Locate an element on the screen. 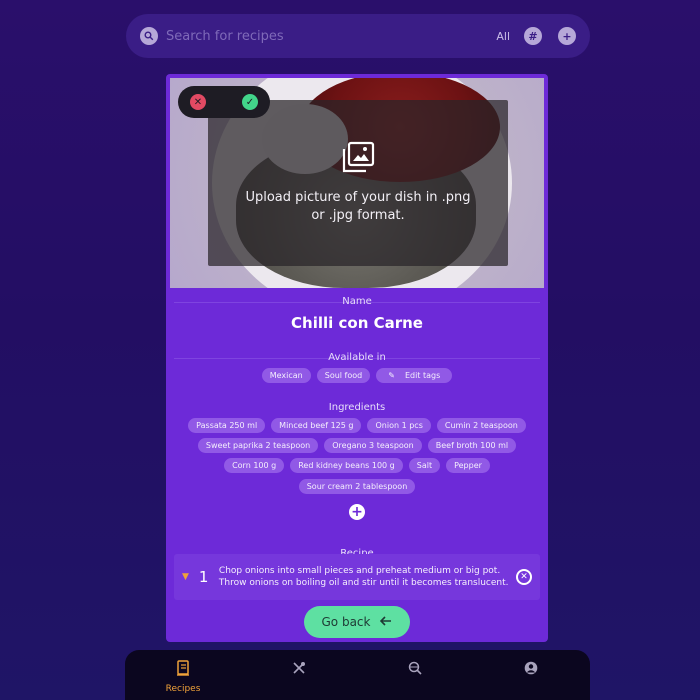 Image resolution: width=700 pixels, height=700 pixels. globe-search-icon is located at coordinates (415, 669).